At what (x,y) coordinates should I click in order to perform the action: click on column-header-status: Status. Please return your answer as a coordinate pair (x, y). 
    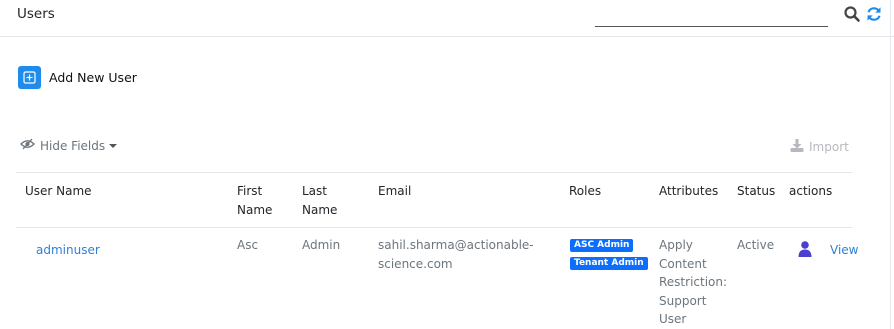
    Looking at the image, I should click on (756, 191).